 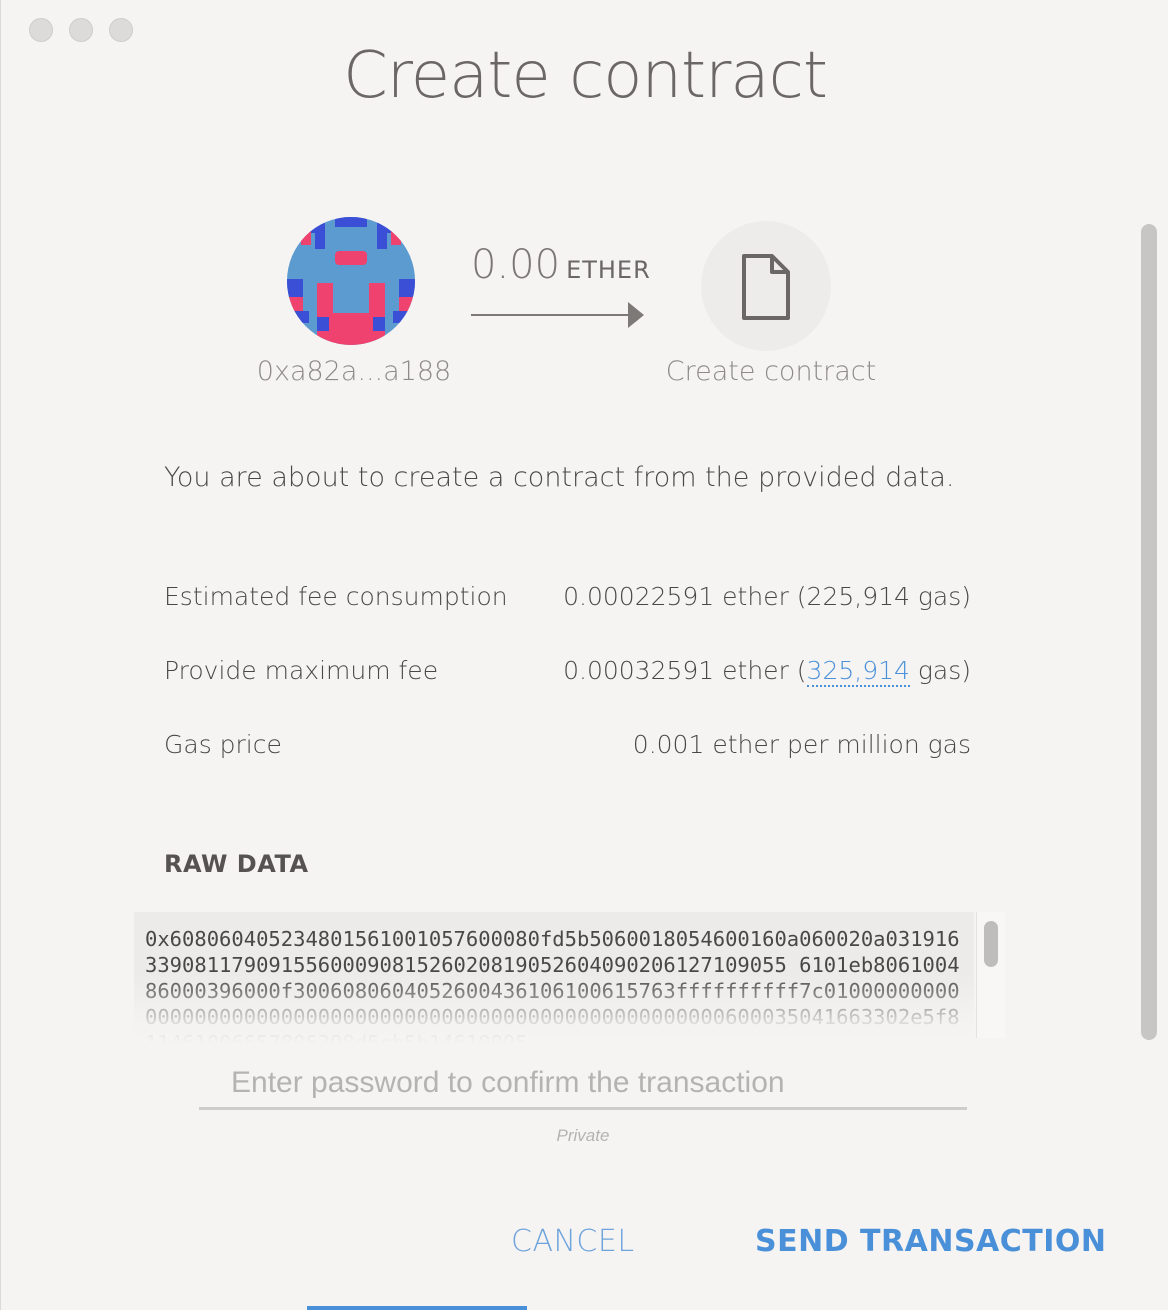 I want to click on max-fee-label: Provide maximum fee, so click(x=301, y=670).